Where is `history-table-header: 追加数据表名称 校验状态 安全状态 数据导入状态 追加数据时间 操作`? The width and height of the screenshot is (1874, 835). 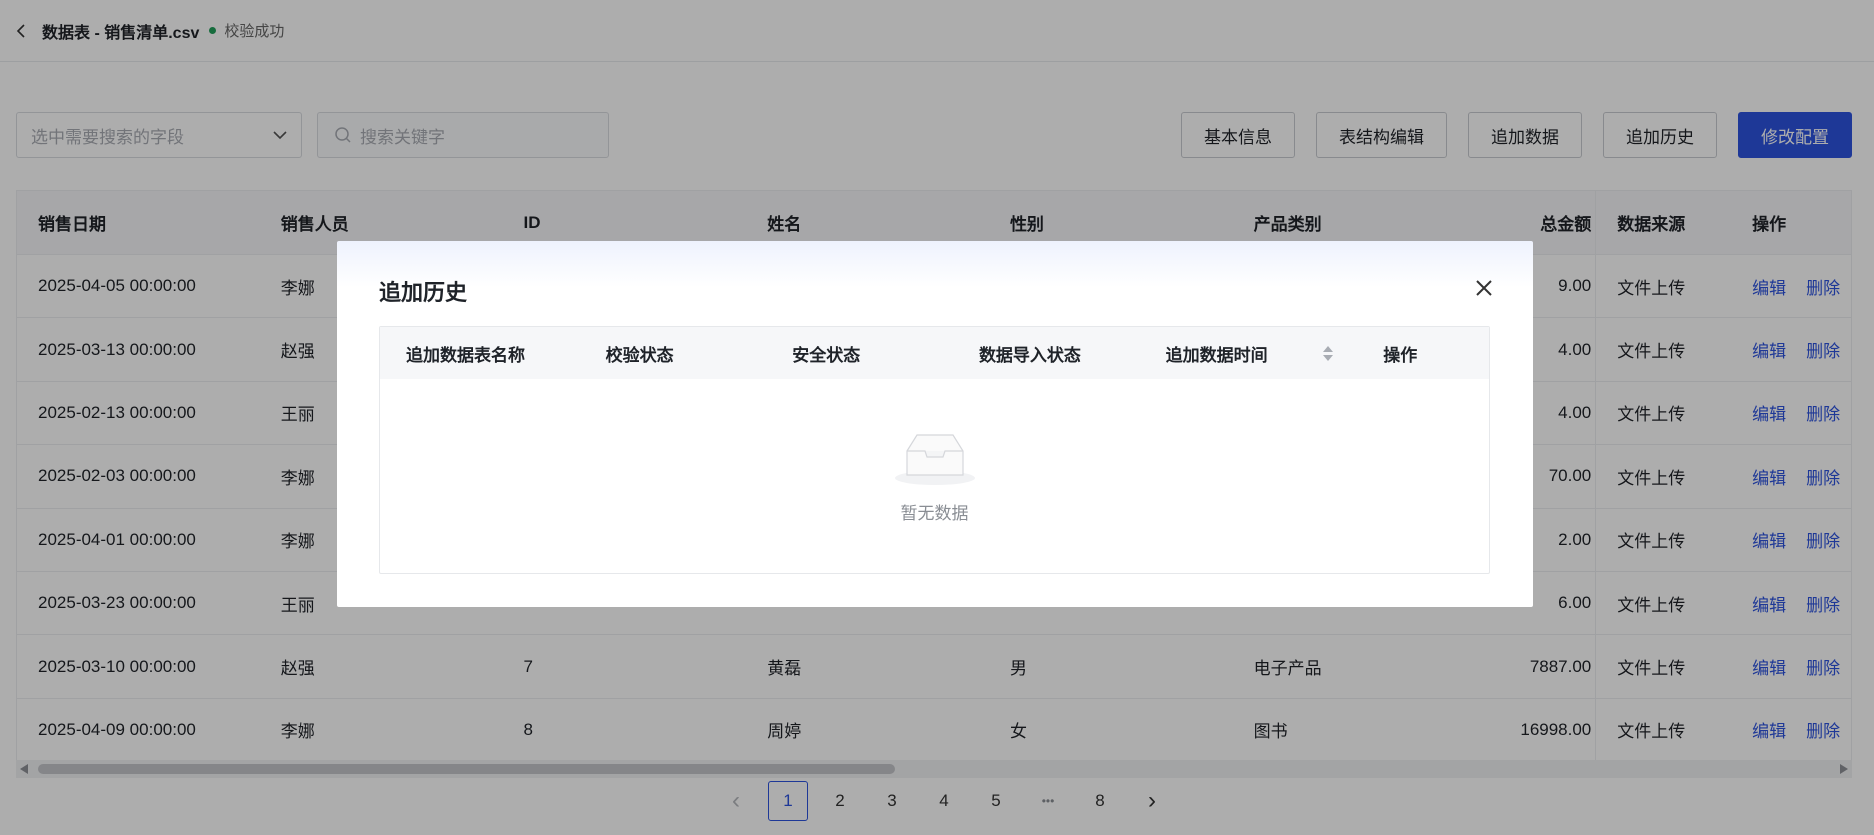 history-table-header: 追加数据表名称 校验状态 安全状态 数据导入状态 追加数据时间 操作 is located at coordinates (934, 353).